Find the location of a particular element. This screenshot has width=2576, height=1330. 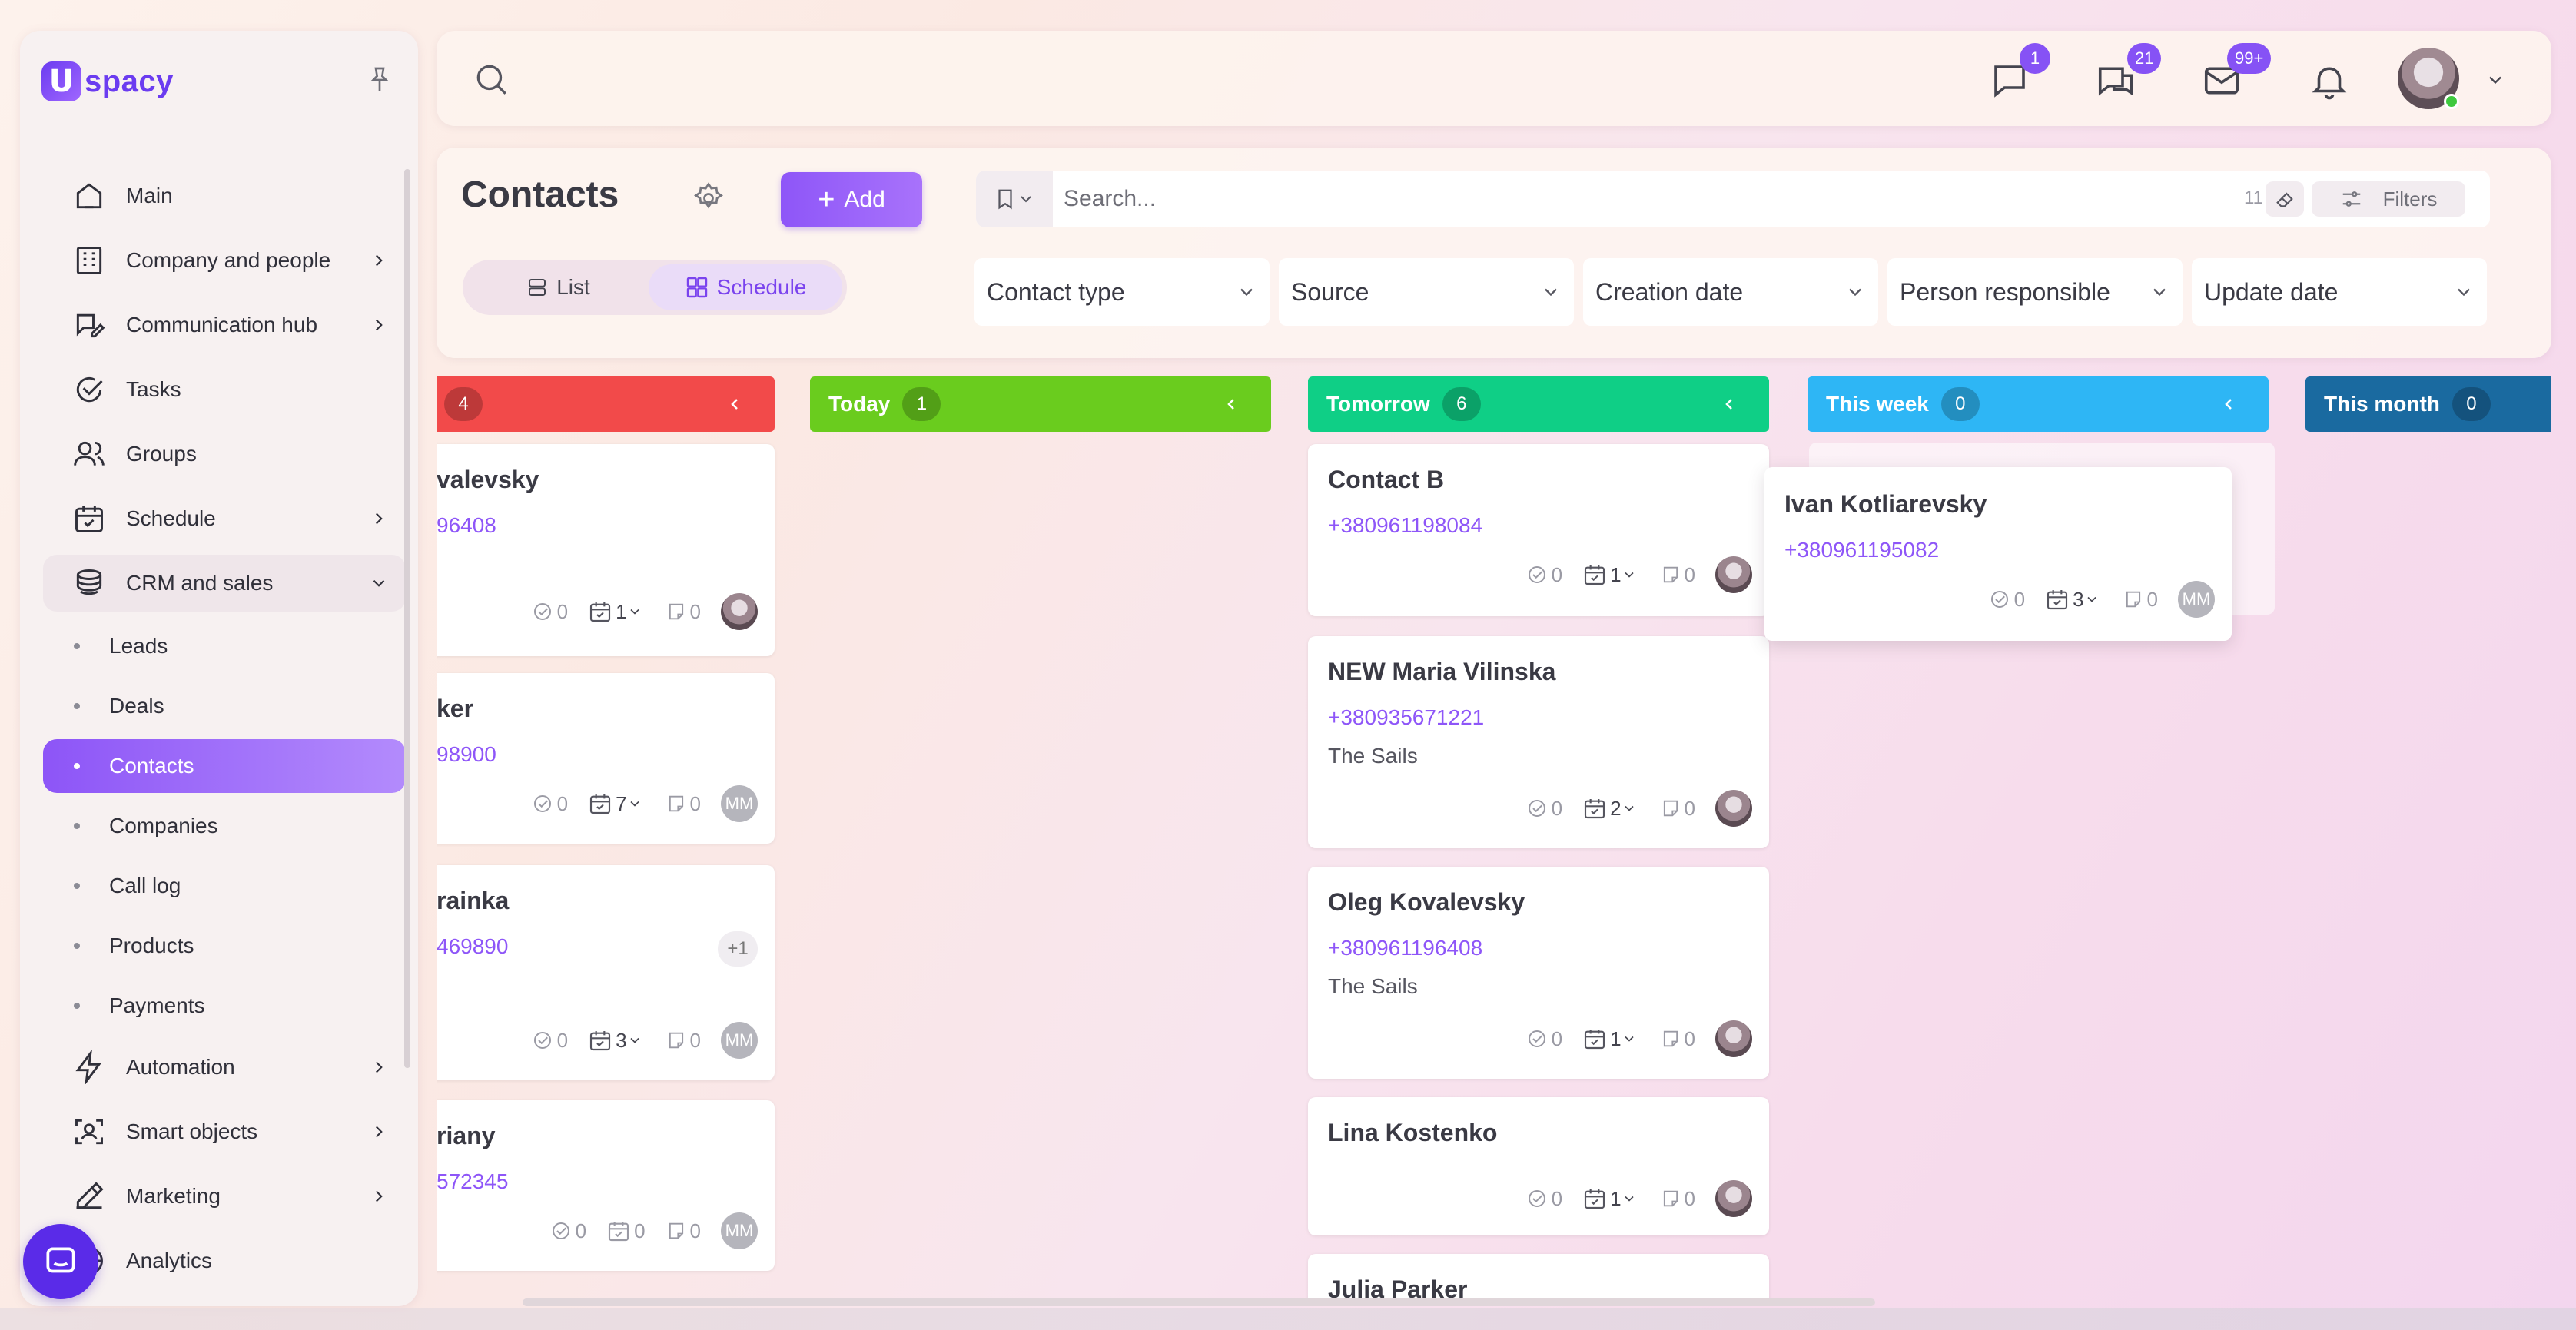

sidebar-item-main: Main is located at coordinates (224, 195).